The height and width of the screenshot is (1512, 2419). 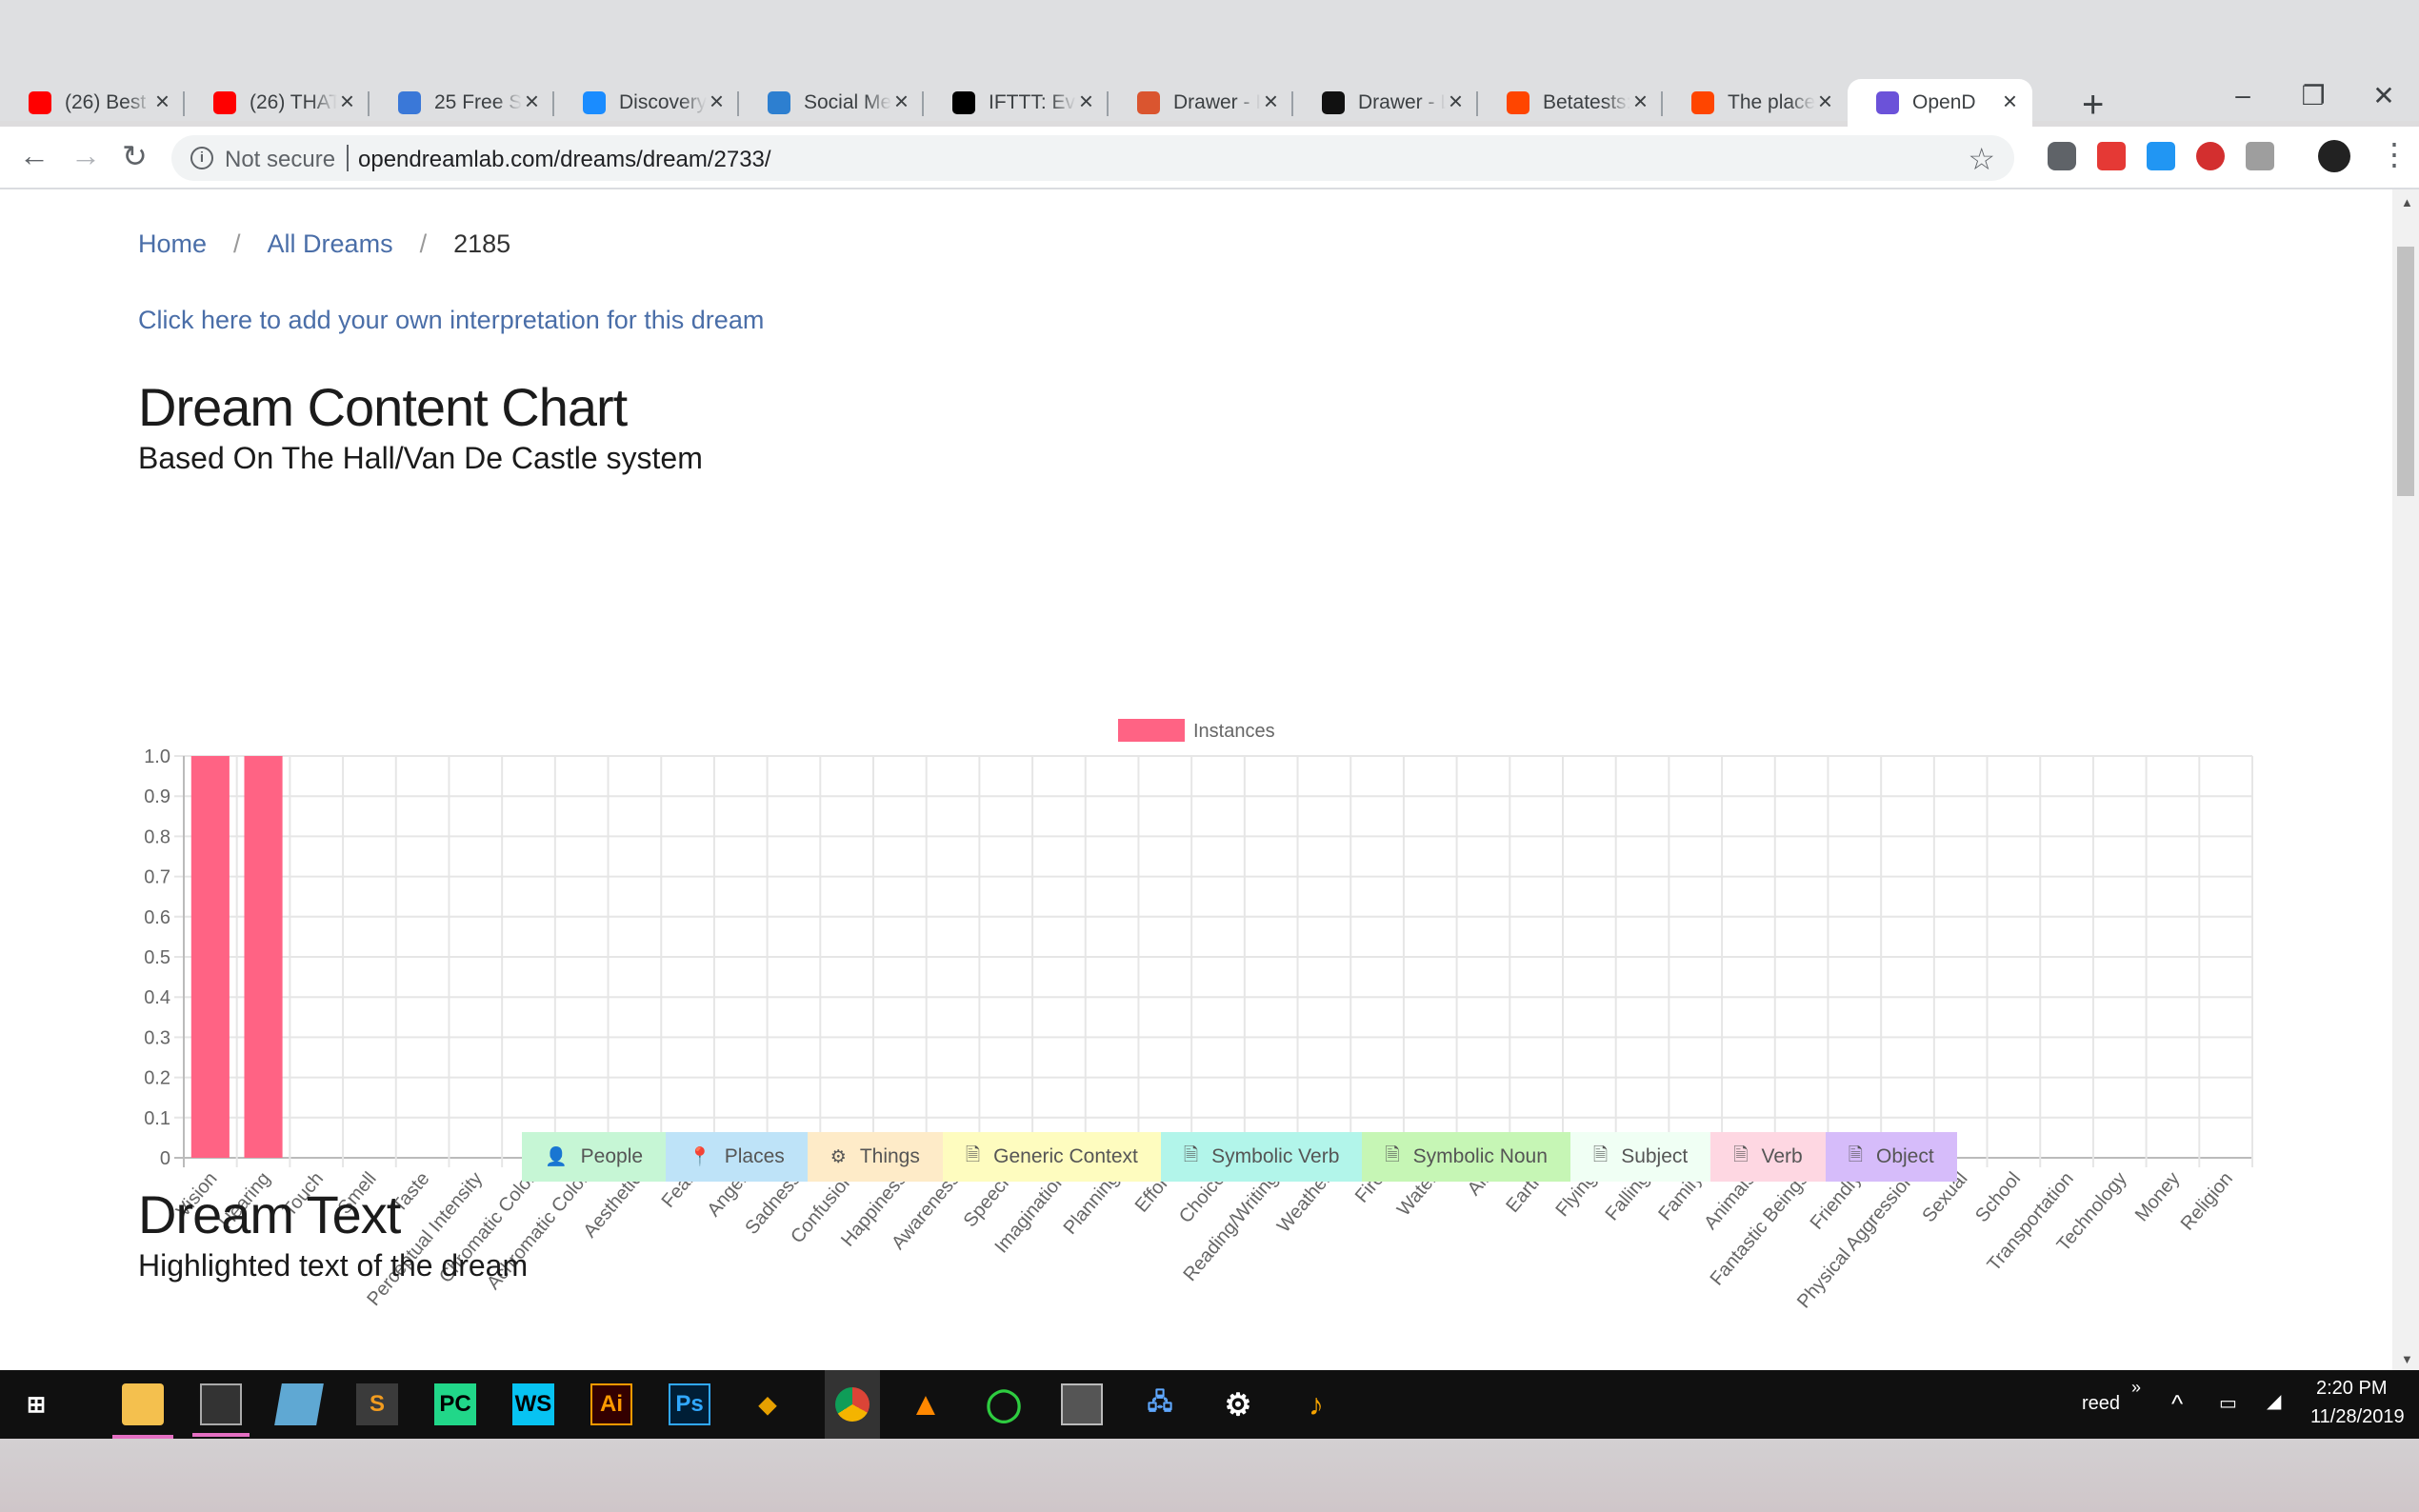 What do you see at coordinates (377, 1404) in the screenshot?
I see `sublime-text-icon: S` at bounding box center [377, 1404].